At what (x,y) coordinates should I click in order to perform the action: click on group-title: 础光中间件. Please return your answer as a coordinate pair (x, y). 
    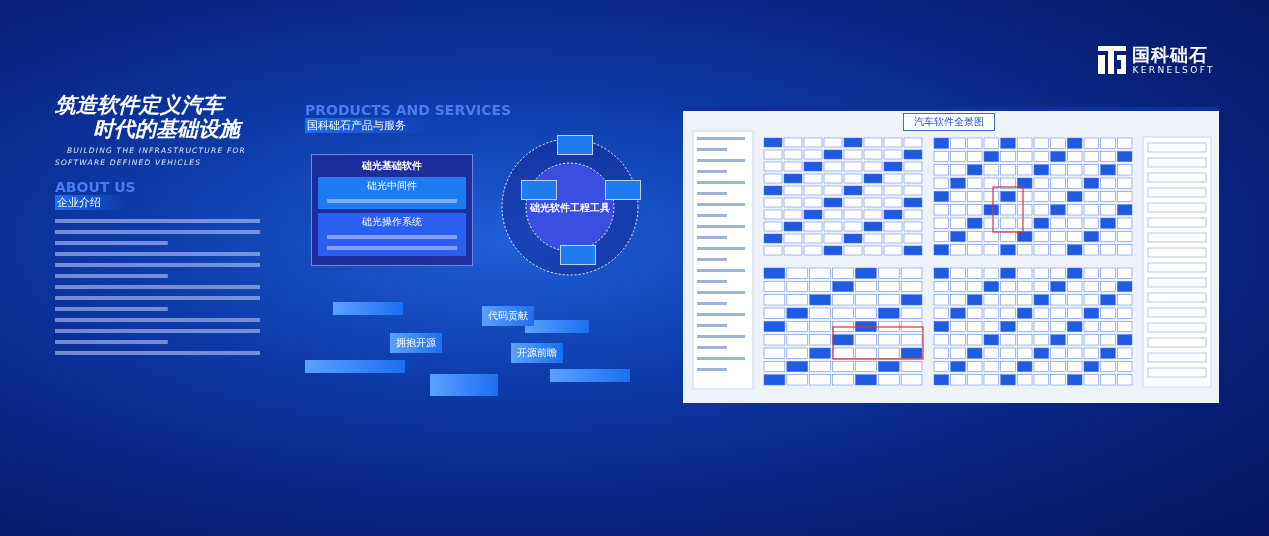
    Looking at the image, I should click on (392, 186).